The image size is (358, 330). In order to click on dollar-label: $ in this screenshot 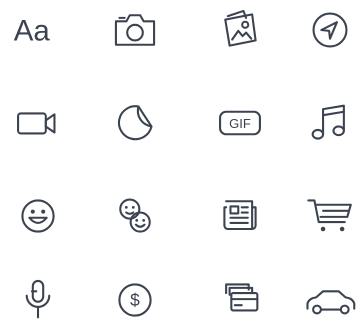, I will do `click(135, 300)`.